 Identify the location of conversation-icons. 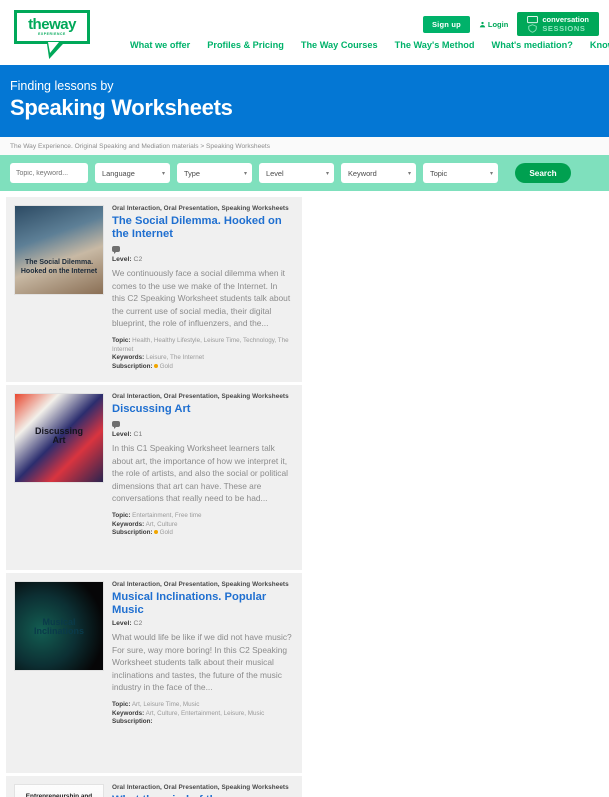
(533, 24).